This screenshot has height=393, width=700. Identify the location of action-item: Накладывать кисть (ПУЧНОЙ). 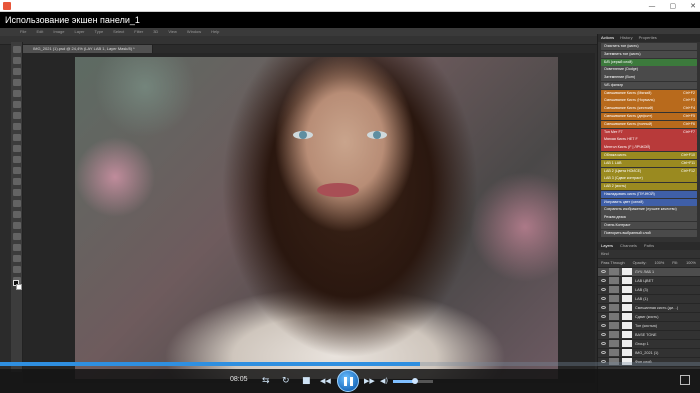
(649, 194).